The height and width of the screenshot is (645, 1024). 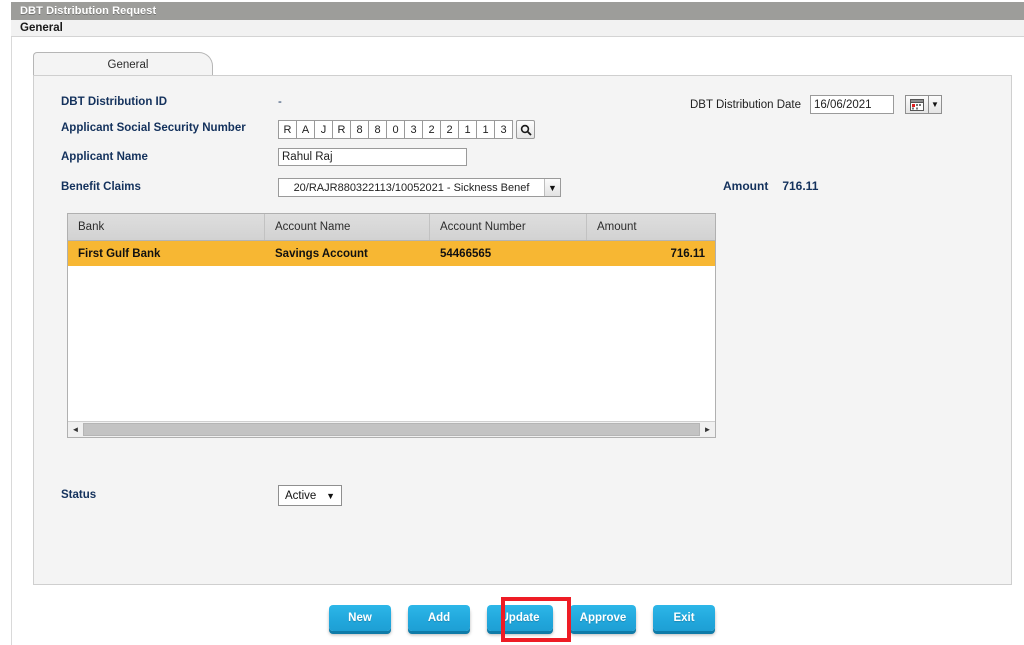 I want to click on window-titlebar: DBT Distribution Request, so click(x=517, y=11).